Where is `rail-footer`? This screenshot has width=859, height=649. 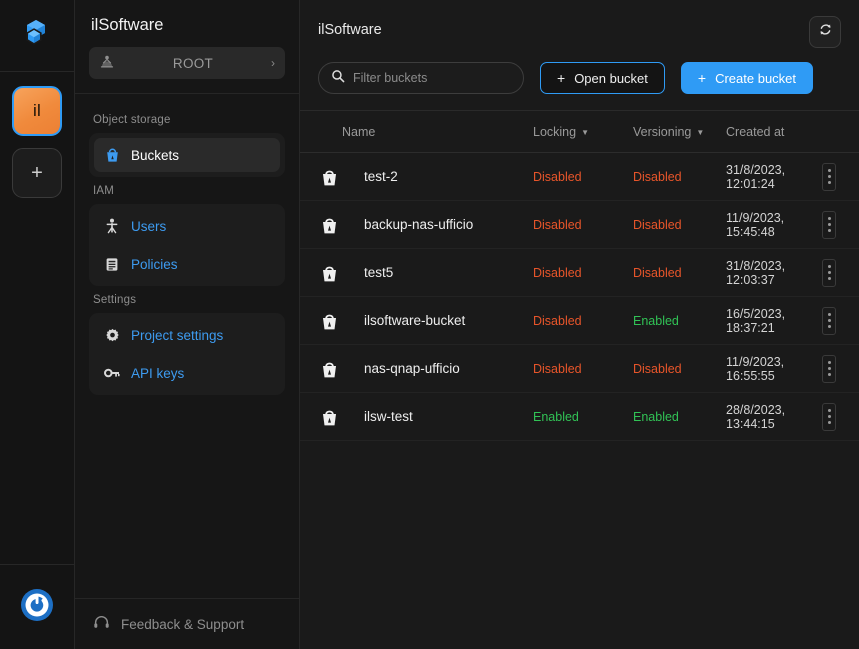 rail-footer is located at coordinates (37, 606).